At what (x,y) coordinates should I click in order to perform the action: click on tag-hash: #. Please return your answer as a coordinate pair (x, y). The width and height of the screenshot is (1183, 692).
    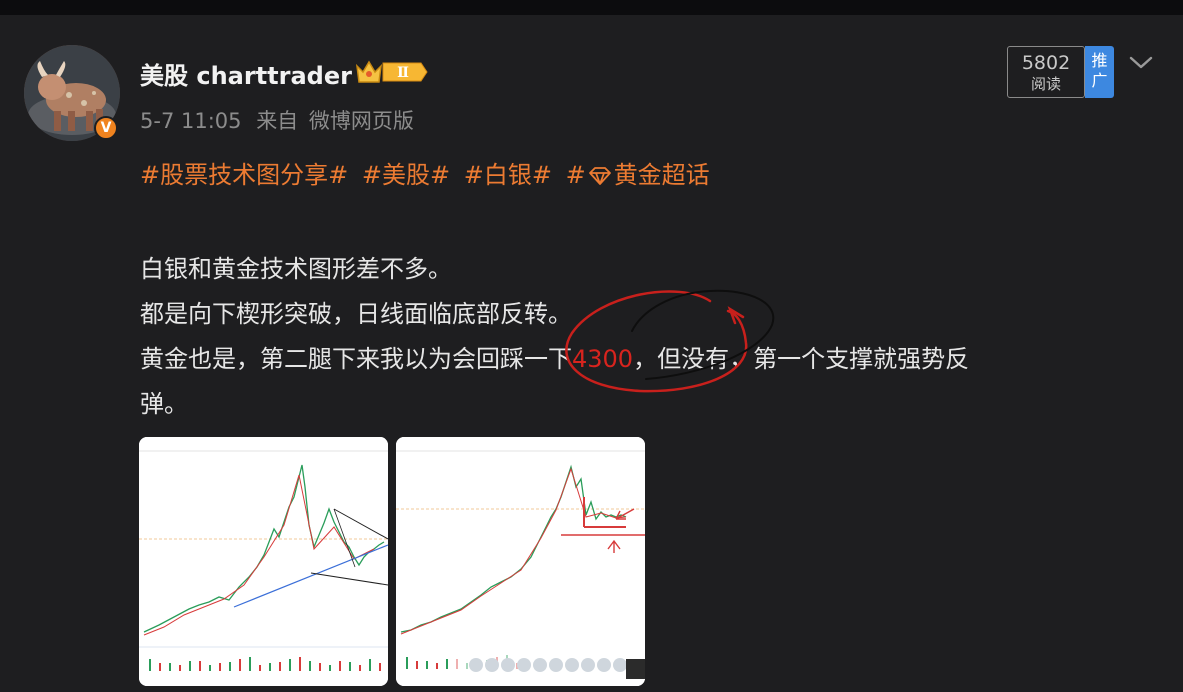
    Looking at the image, I should click on (575, 175).